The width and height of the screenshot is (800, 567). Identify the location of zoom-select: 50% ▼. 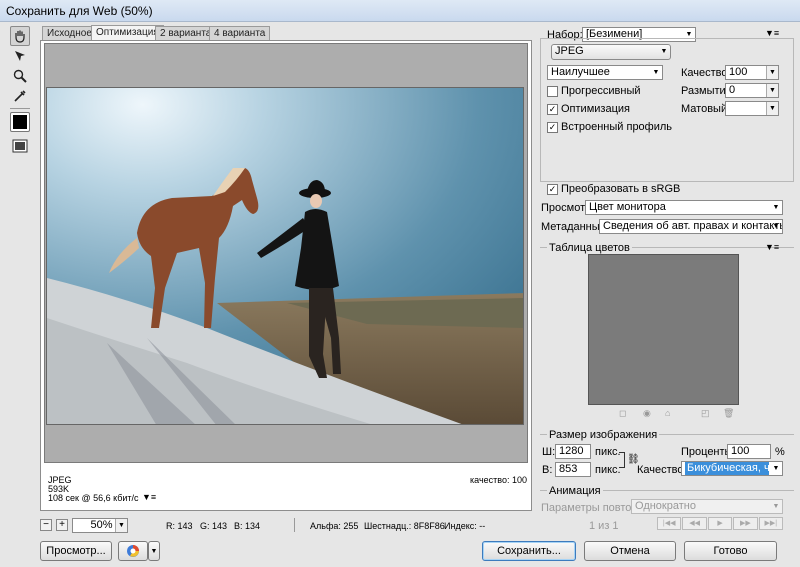
(100, 525).